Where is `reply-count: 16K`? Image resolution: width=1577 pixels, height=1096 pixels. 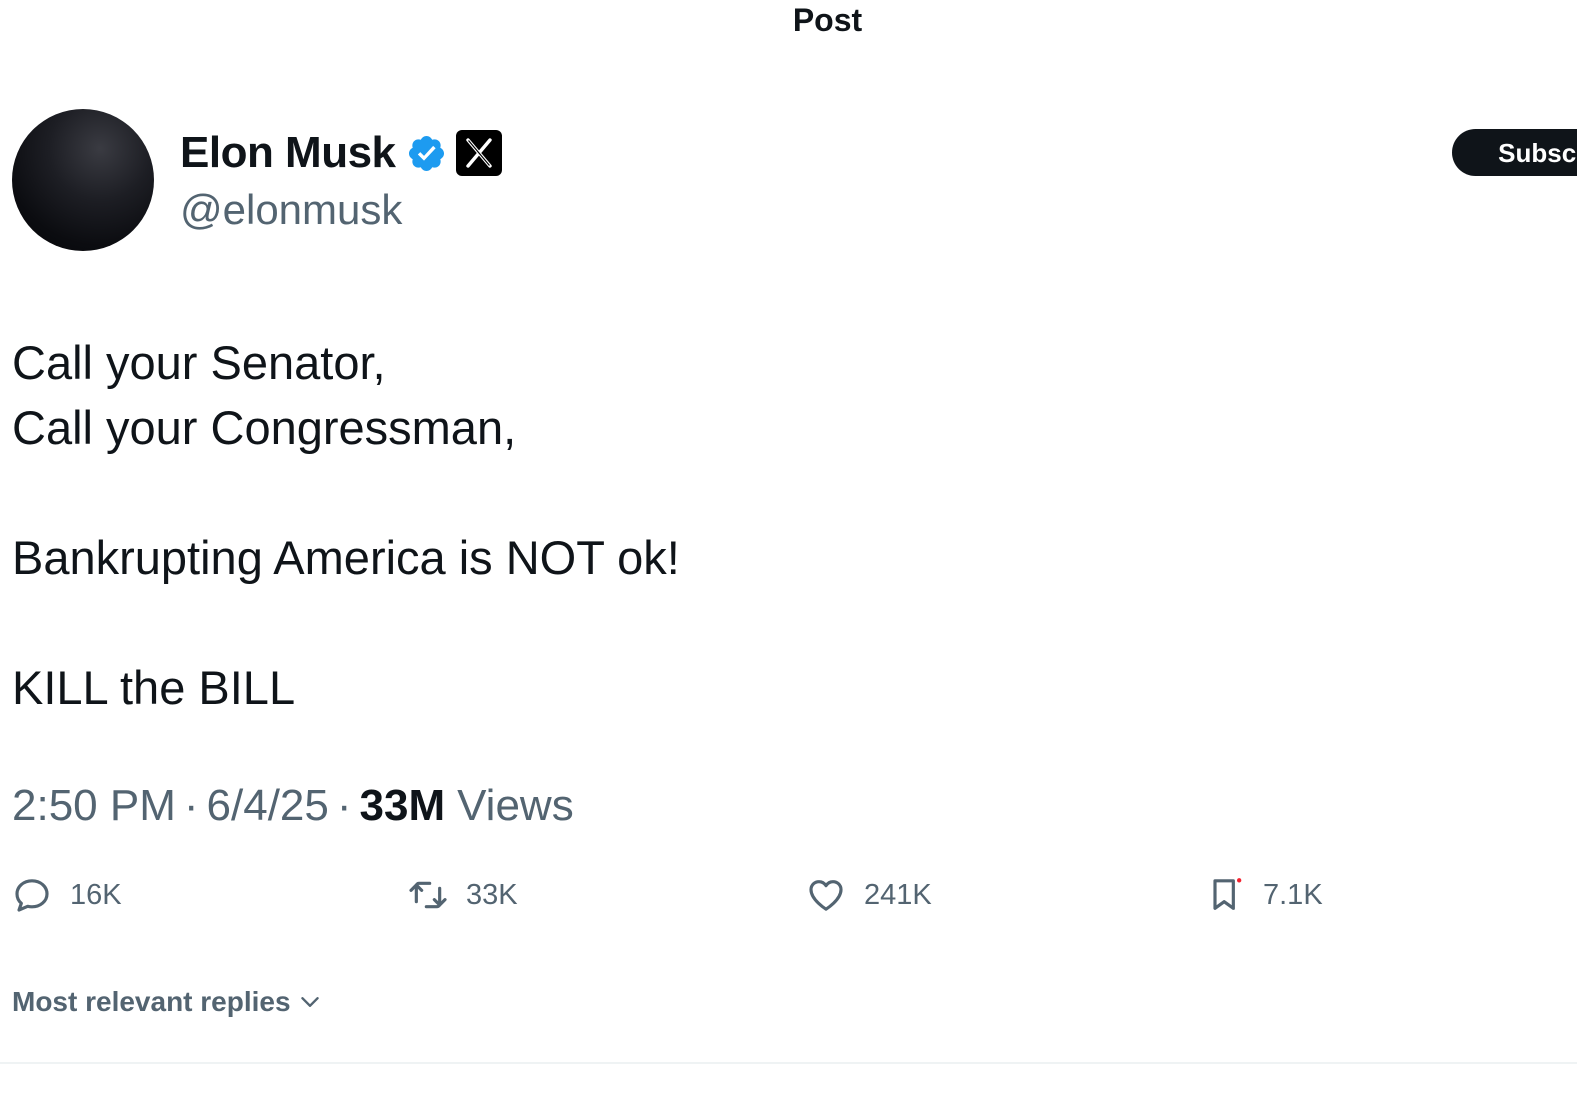
reply-count: 16K is located at coordinates (96, 894).